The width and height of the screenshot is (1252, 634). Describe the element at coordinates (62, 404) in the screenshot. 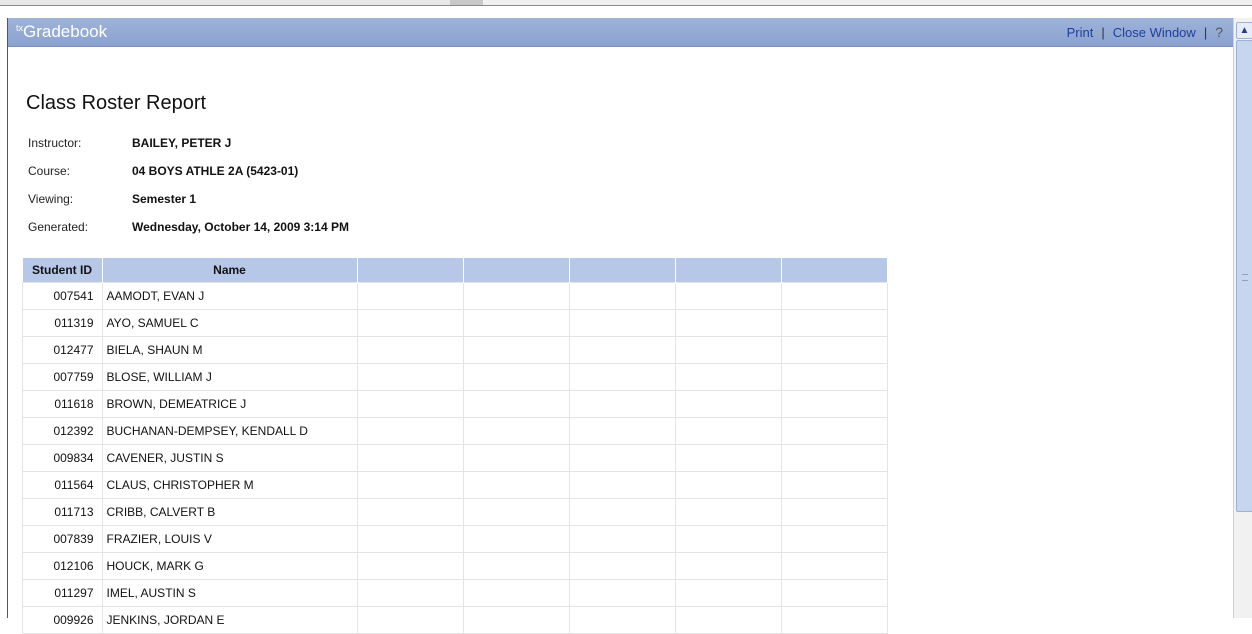

I see `student-id-cell: 011618` at that location.